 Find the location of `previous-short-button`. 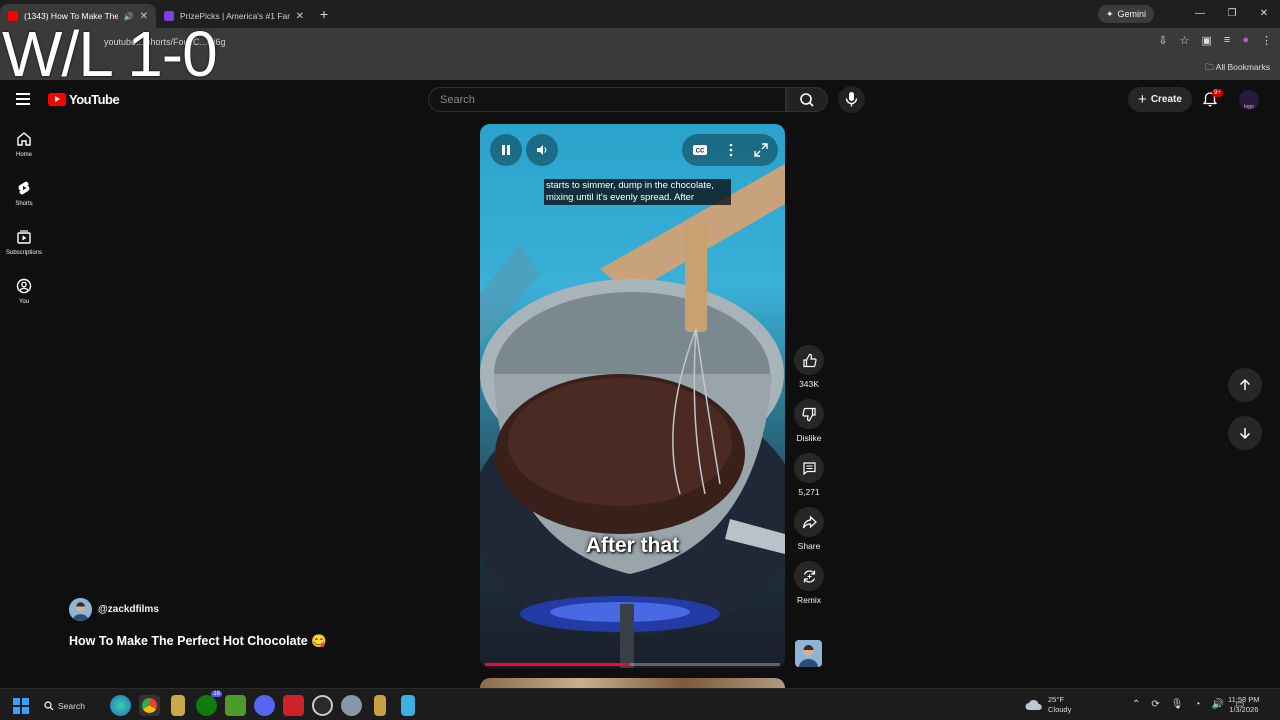

previous-short-button is located at coordinates (1245, 385).